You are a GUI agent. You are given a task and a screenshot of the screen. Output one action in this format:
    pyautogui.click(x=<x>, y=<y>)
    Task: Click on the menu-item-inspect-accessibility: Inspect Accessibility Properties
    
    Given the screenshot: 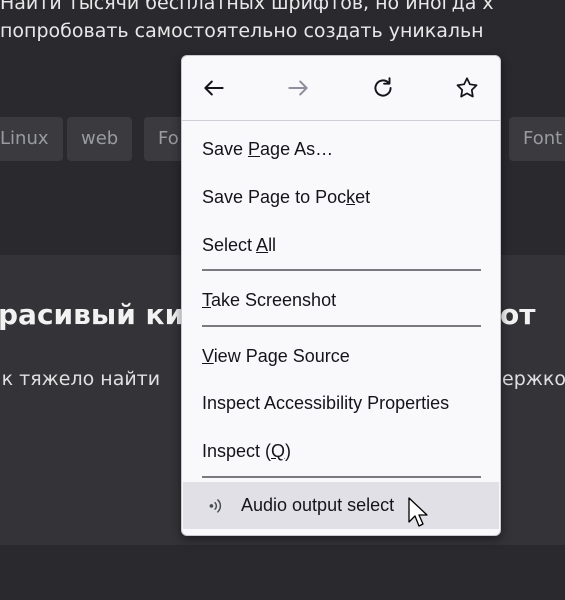 What is the action you would take?
    pyautogui.click(x=341, y=403)
    